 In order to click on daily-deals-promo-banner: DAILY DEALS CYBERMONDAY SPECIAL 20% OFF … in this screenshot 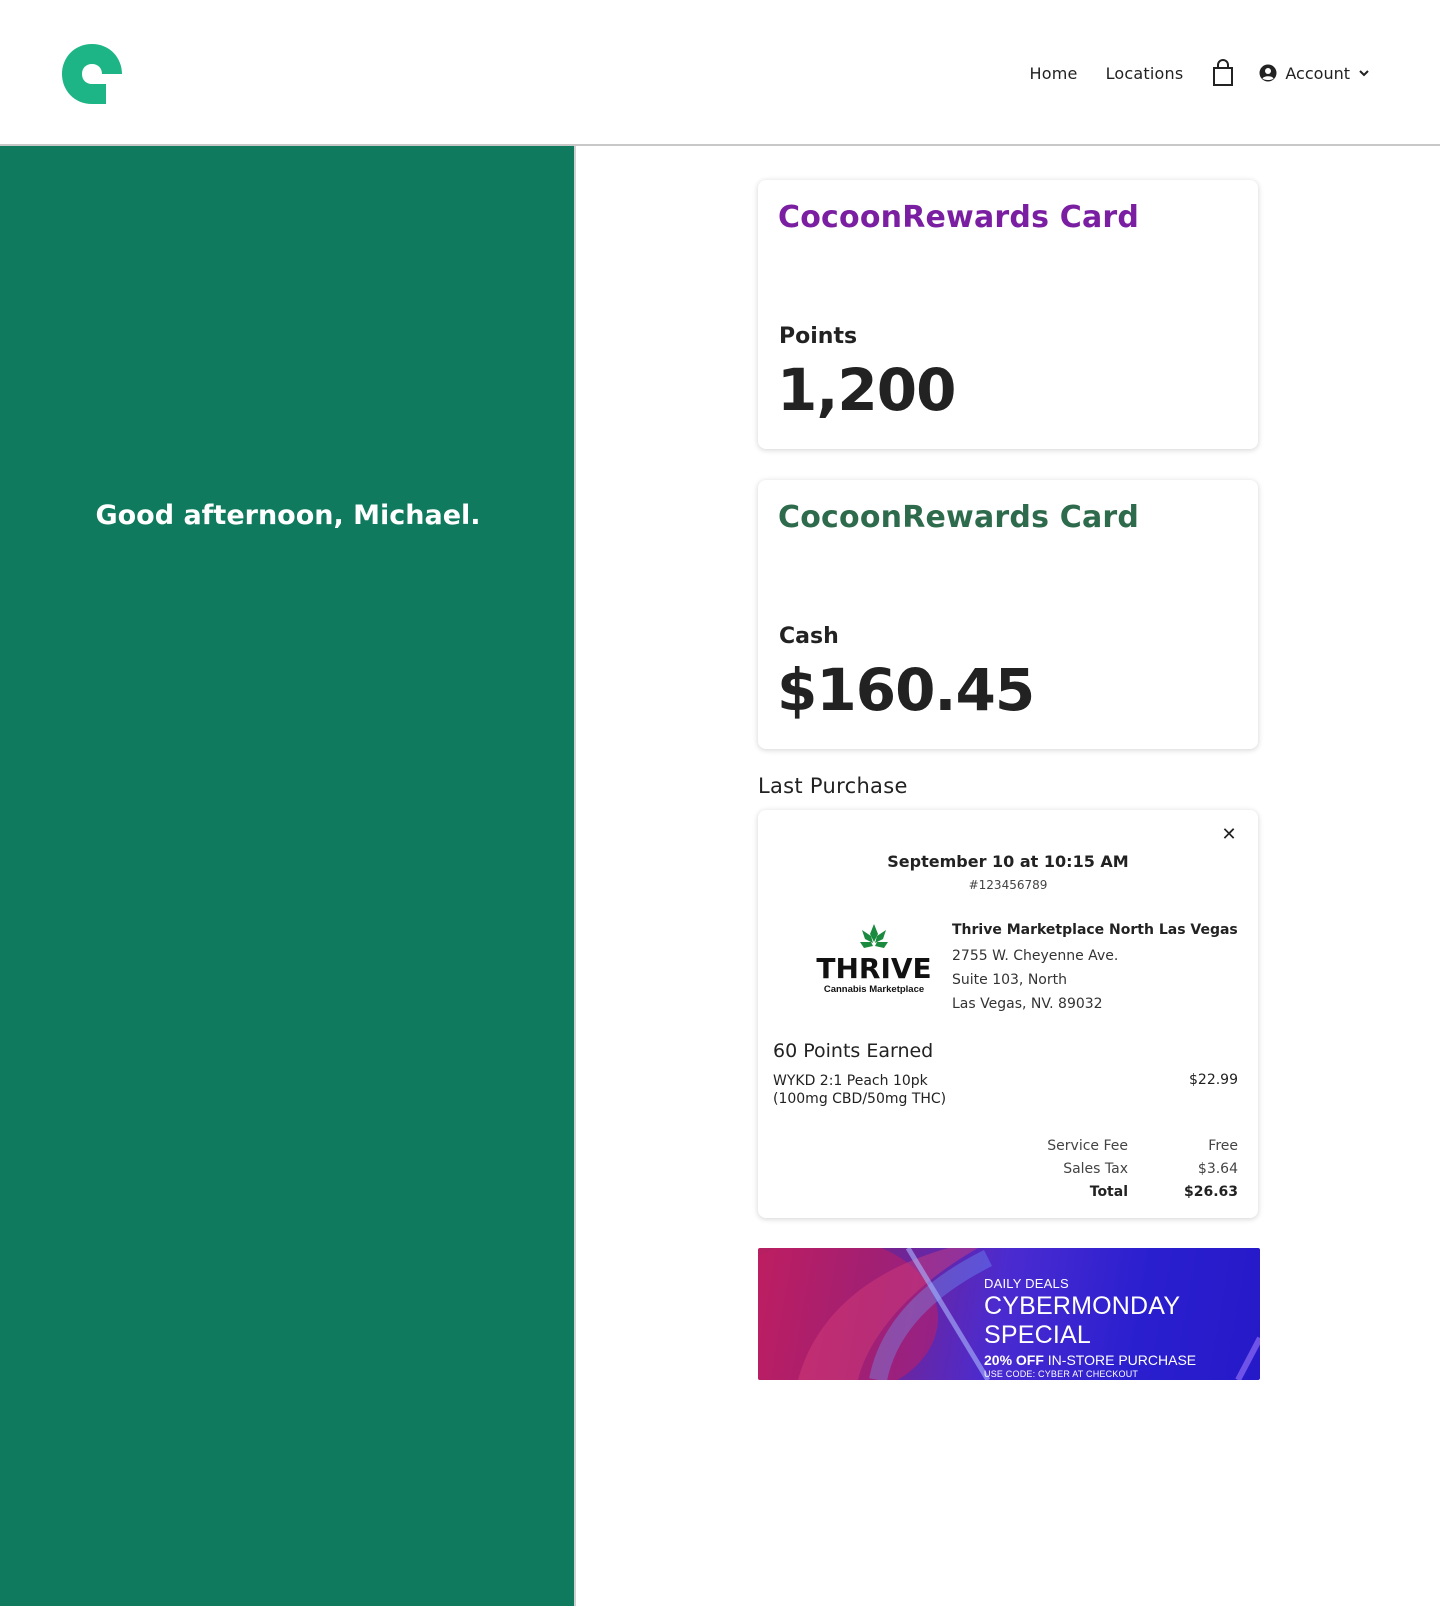, I will do `click(1009, 1314)`.